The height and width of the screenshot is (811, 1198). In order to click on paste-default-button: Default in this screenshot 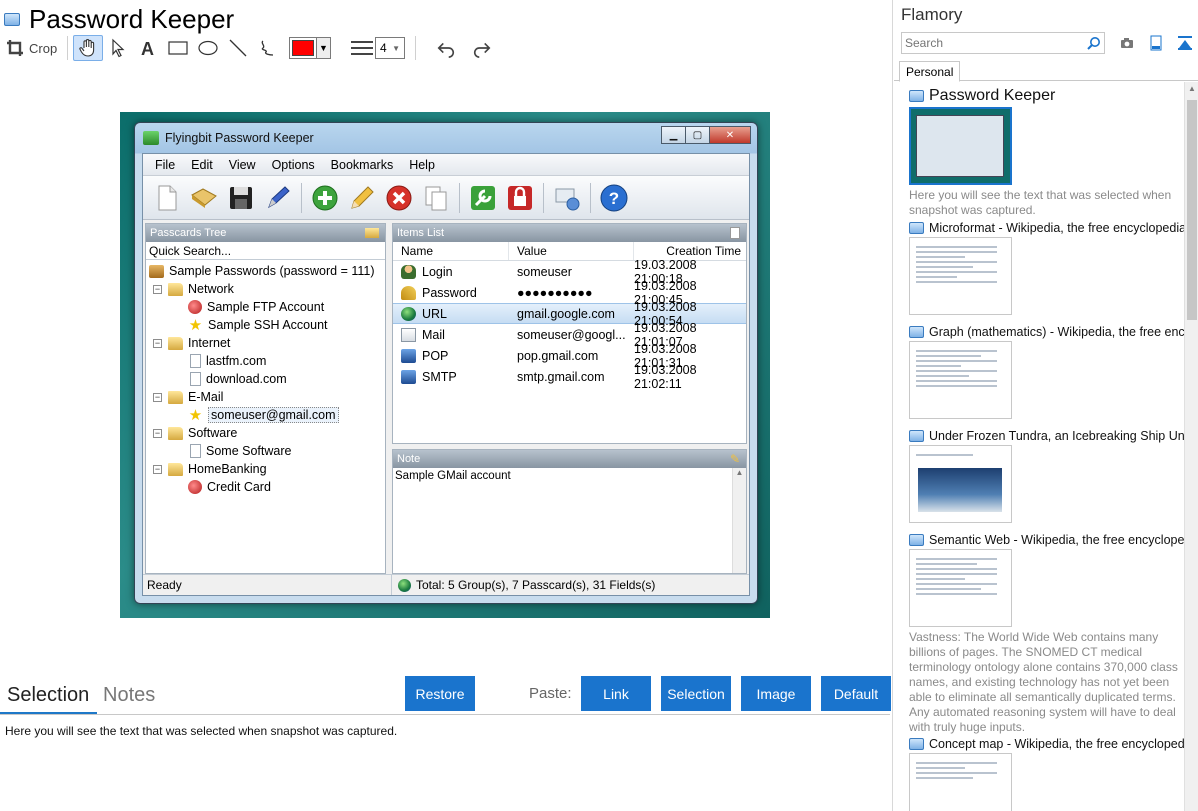, I will do `click(856, 693)`.